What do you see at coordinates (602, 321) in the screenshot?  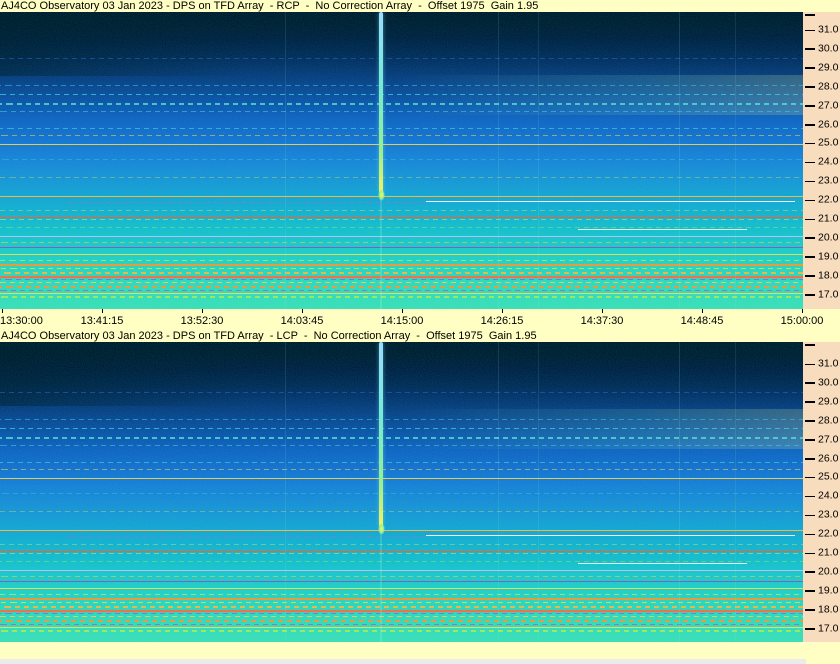 I see `time-tick-label: 14:37:30` at bounding box center [602, 321].